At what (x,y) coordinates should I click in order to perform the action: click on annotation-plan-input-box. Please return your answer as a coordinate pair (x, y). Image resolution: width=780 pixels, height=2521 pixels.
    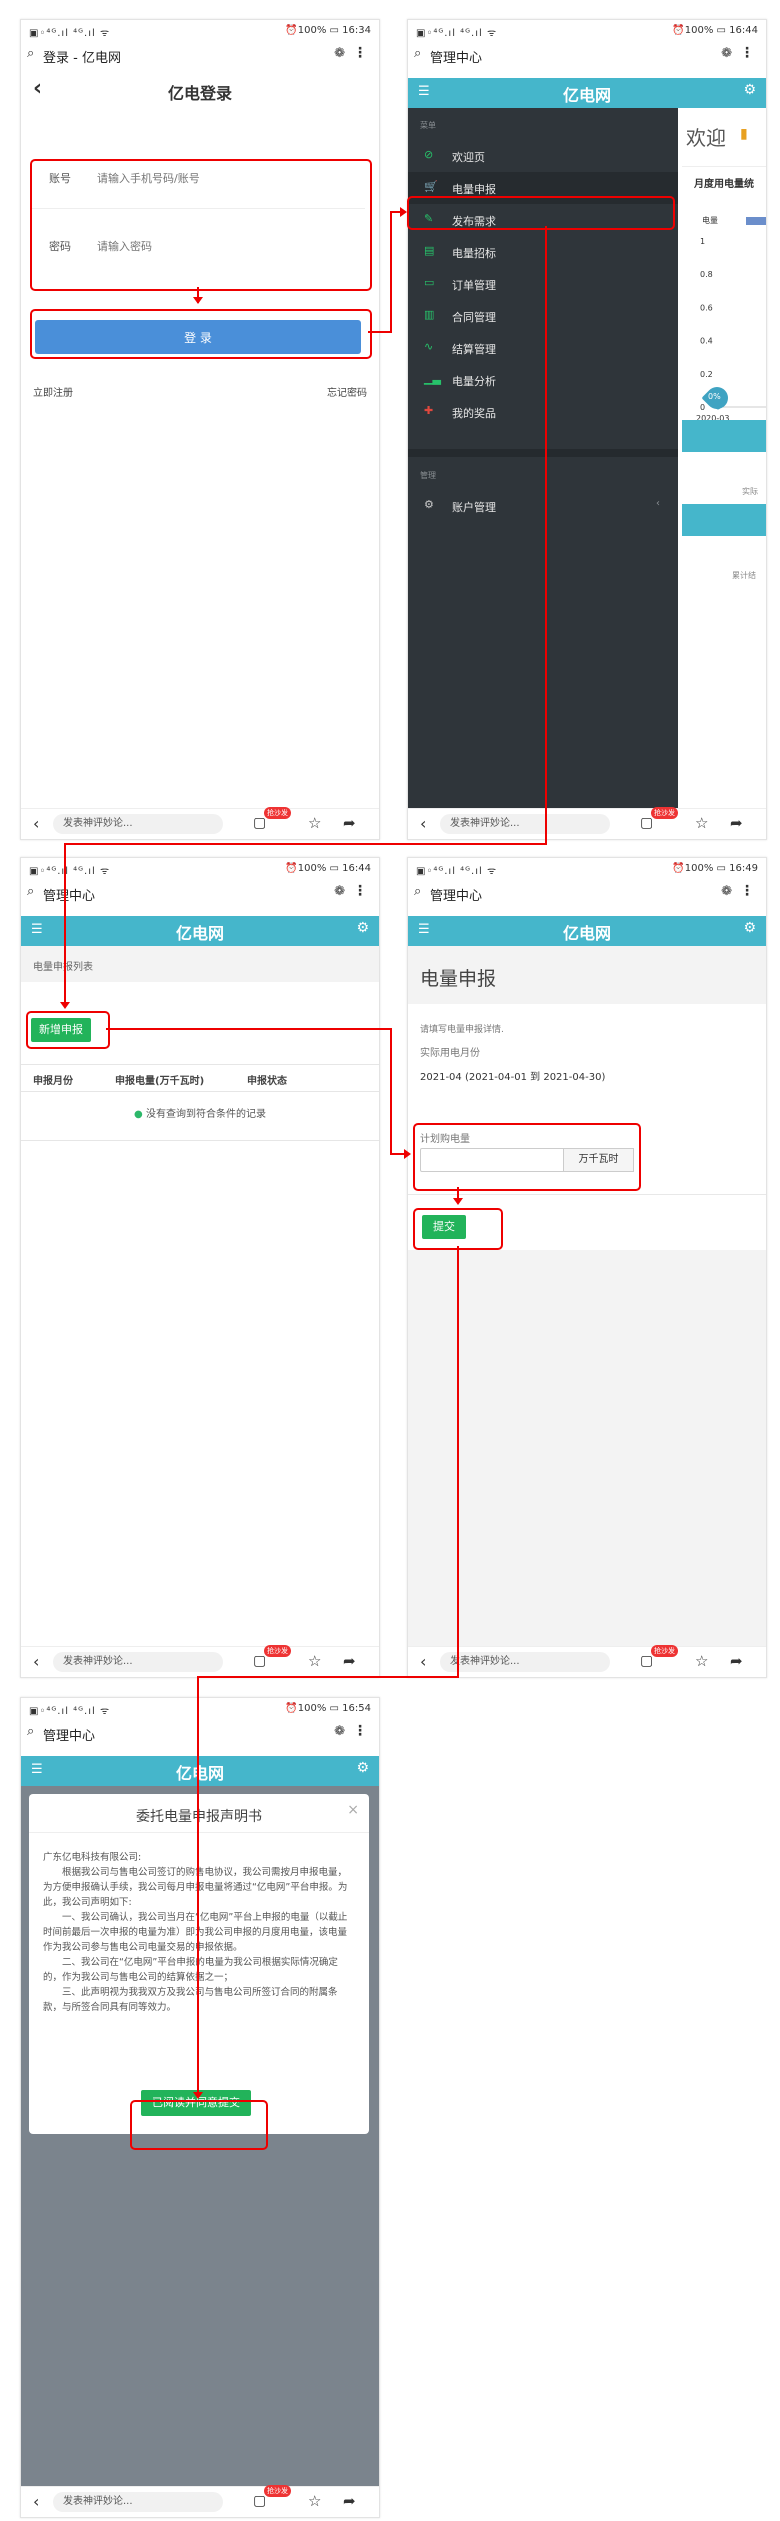
    Looking at the image, I should click on (527, 1157).